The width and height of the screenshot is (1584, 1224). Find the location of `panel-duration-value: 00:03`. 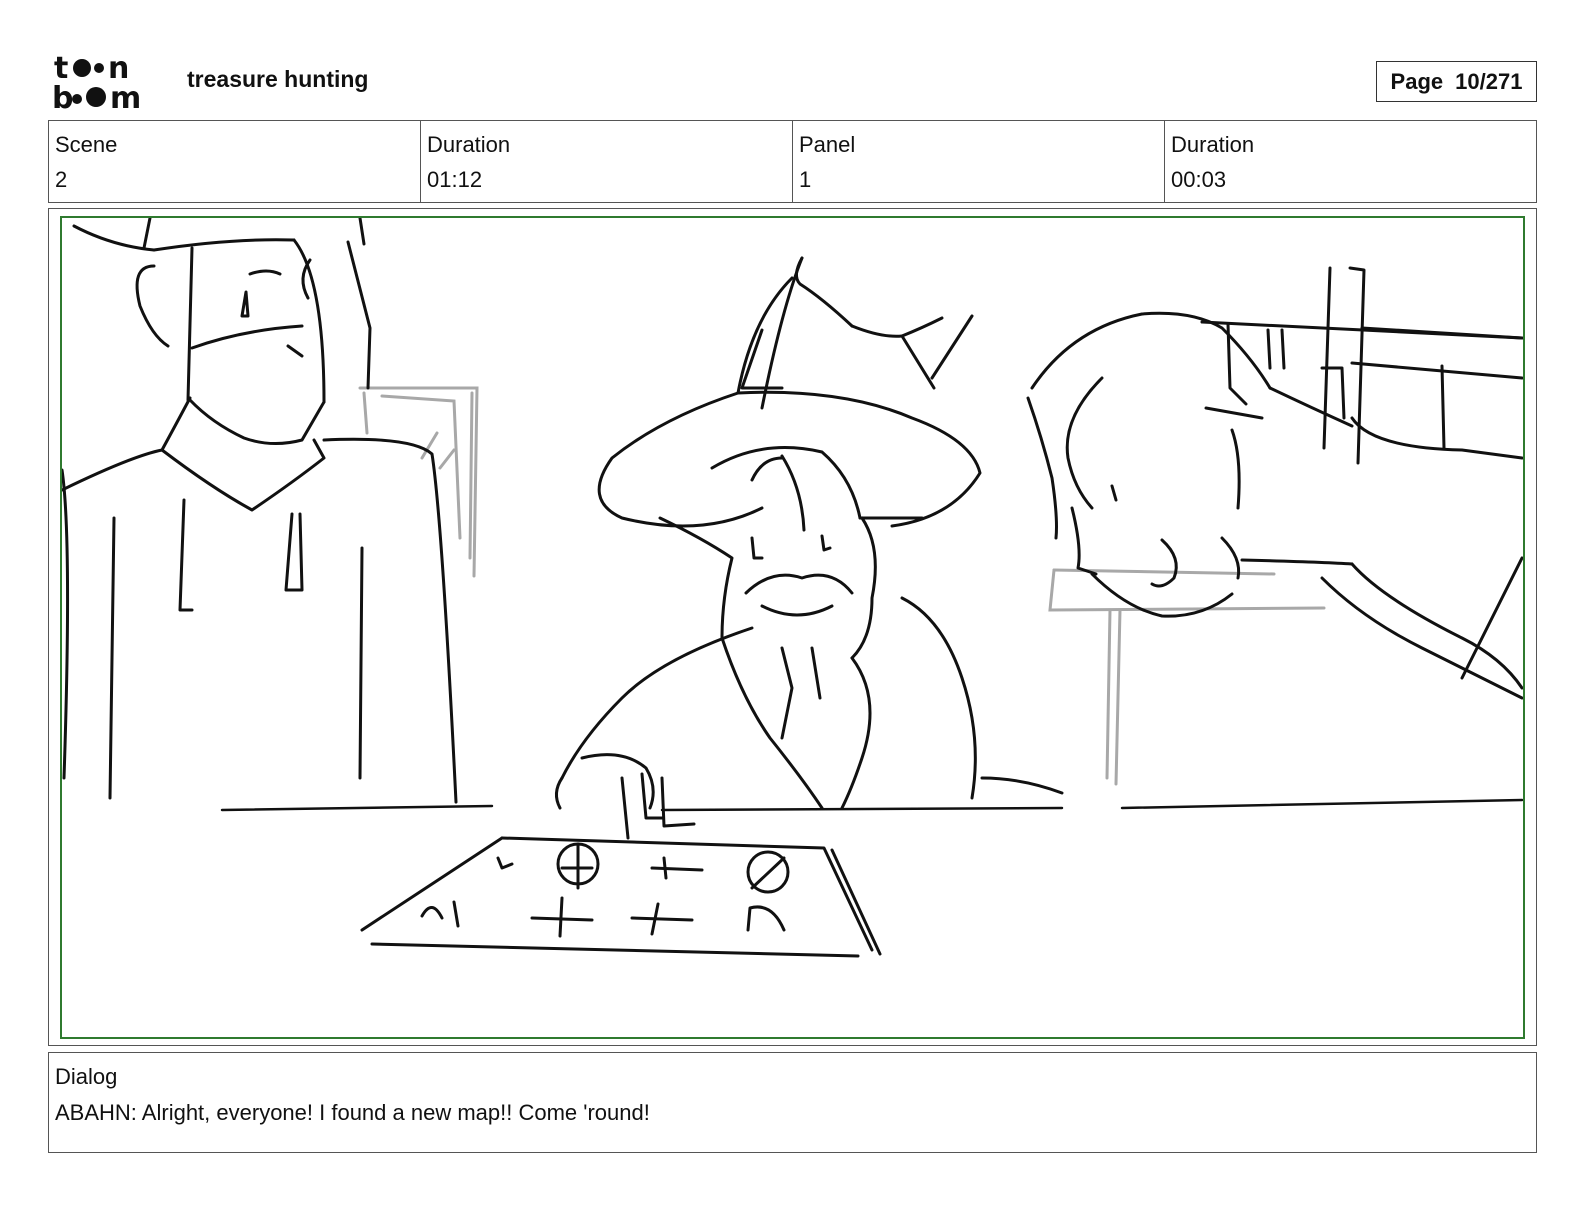

panel-duration-value: 00:03 is located at coordinates (1199, 179).